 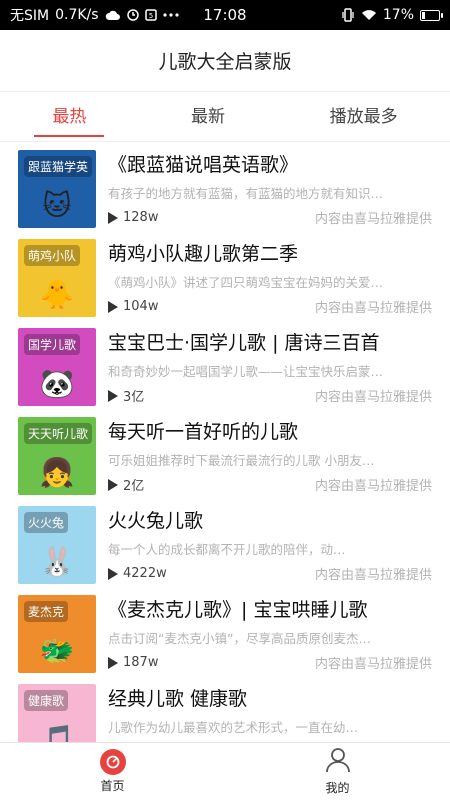 I want to click on tab-bar: 最热 最新 播放最多, so click(x=225, y=117).